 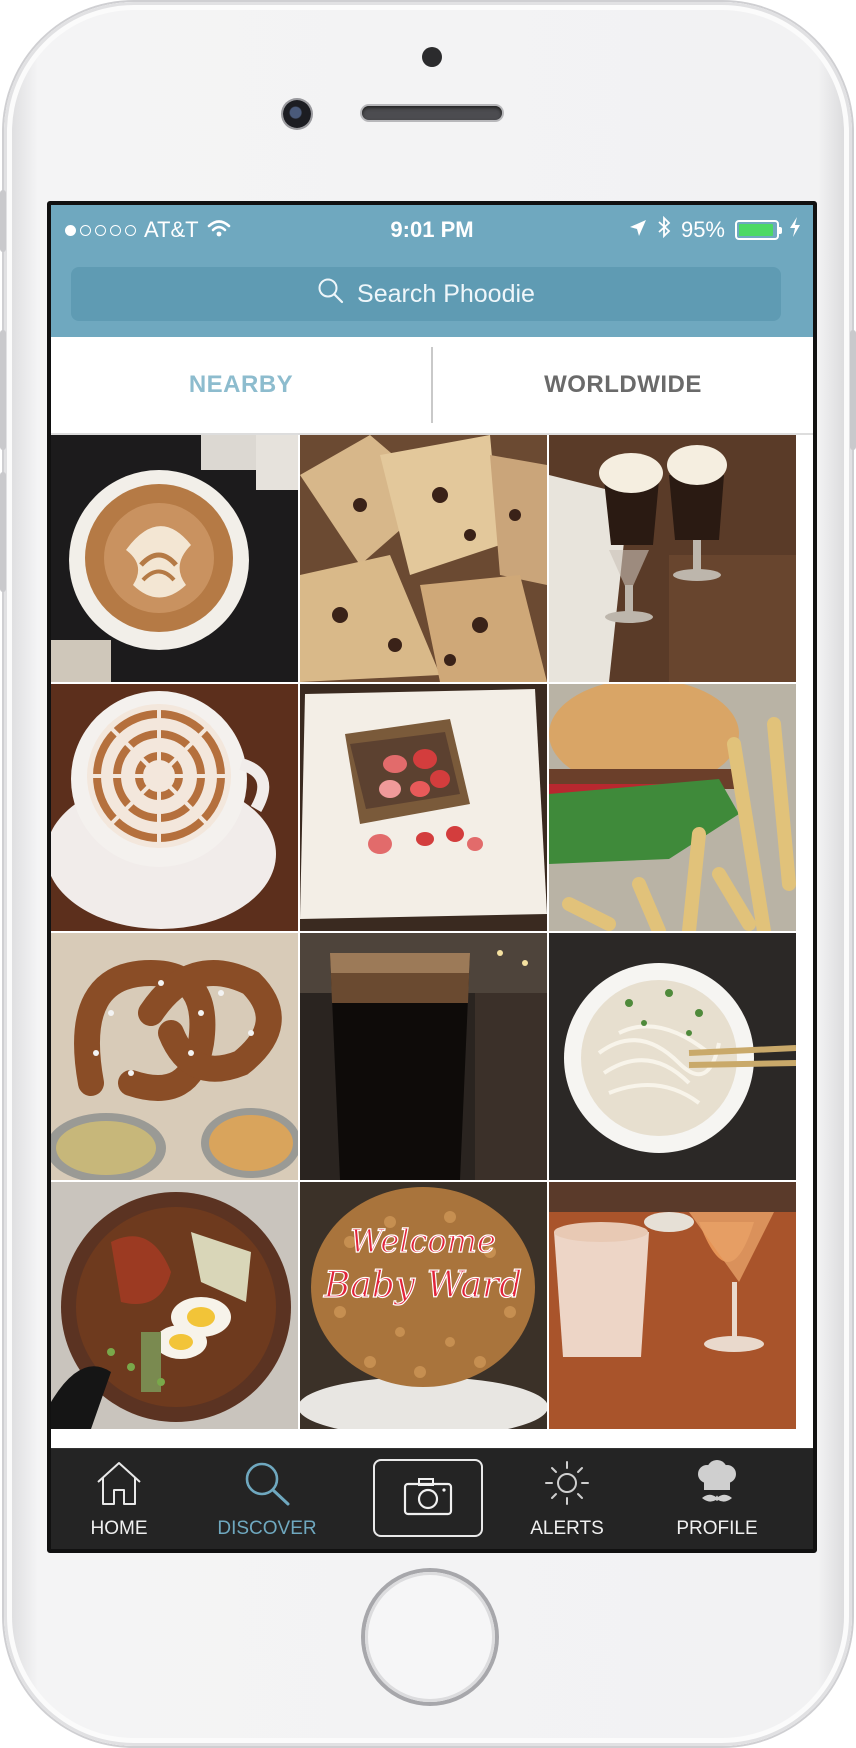 I want to click on tab-profile-label: PROFILE, so click(x=717, y=1528).